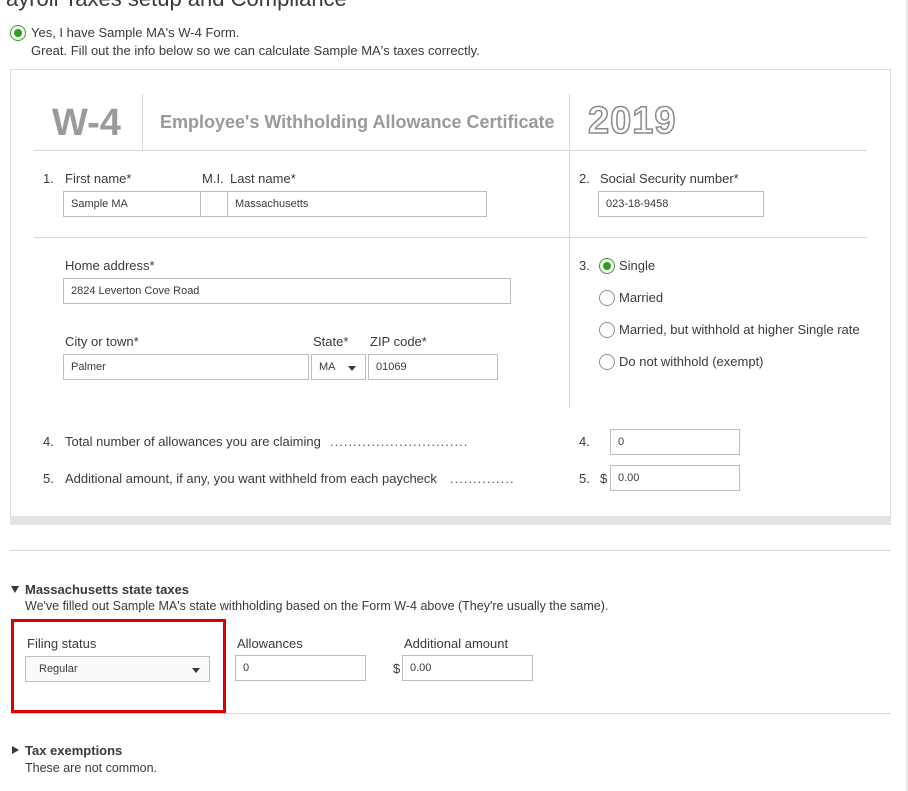 This screenshot has height=791, width=908. What do you see at coordinates (142, 122) in the screenshot?
I see `header-divider` at bounding box center [142, 122].